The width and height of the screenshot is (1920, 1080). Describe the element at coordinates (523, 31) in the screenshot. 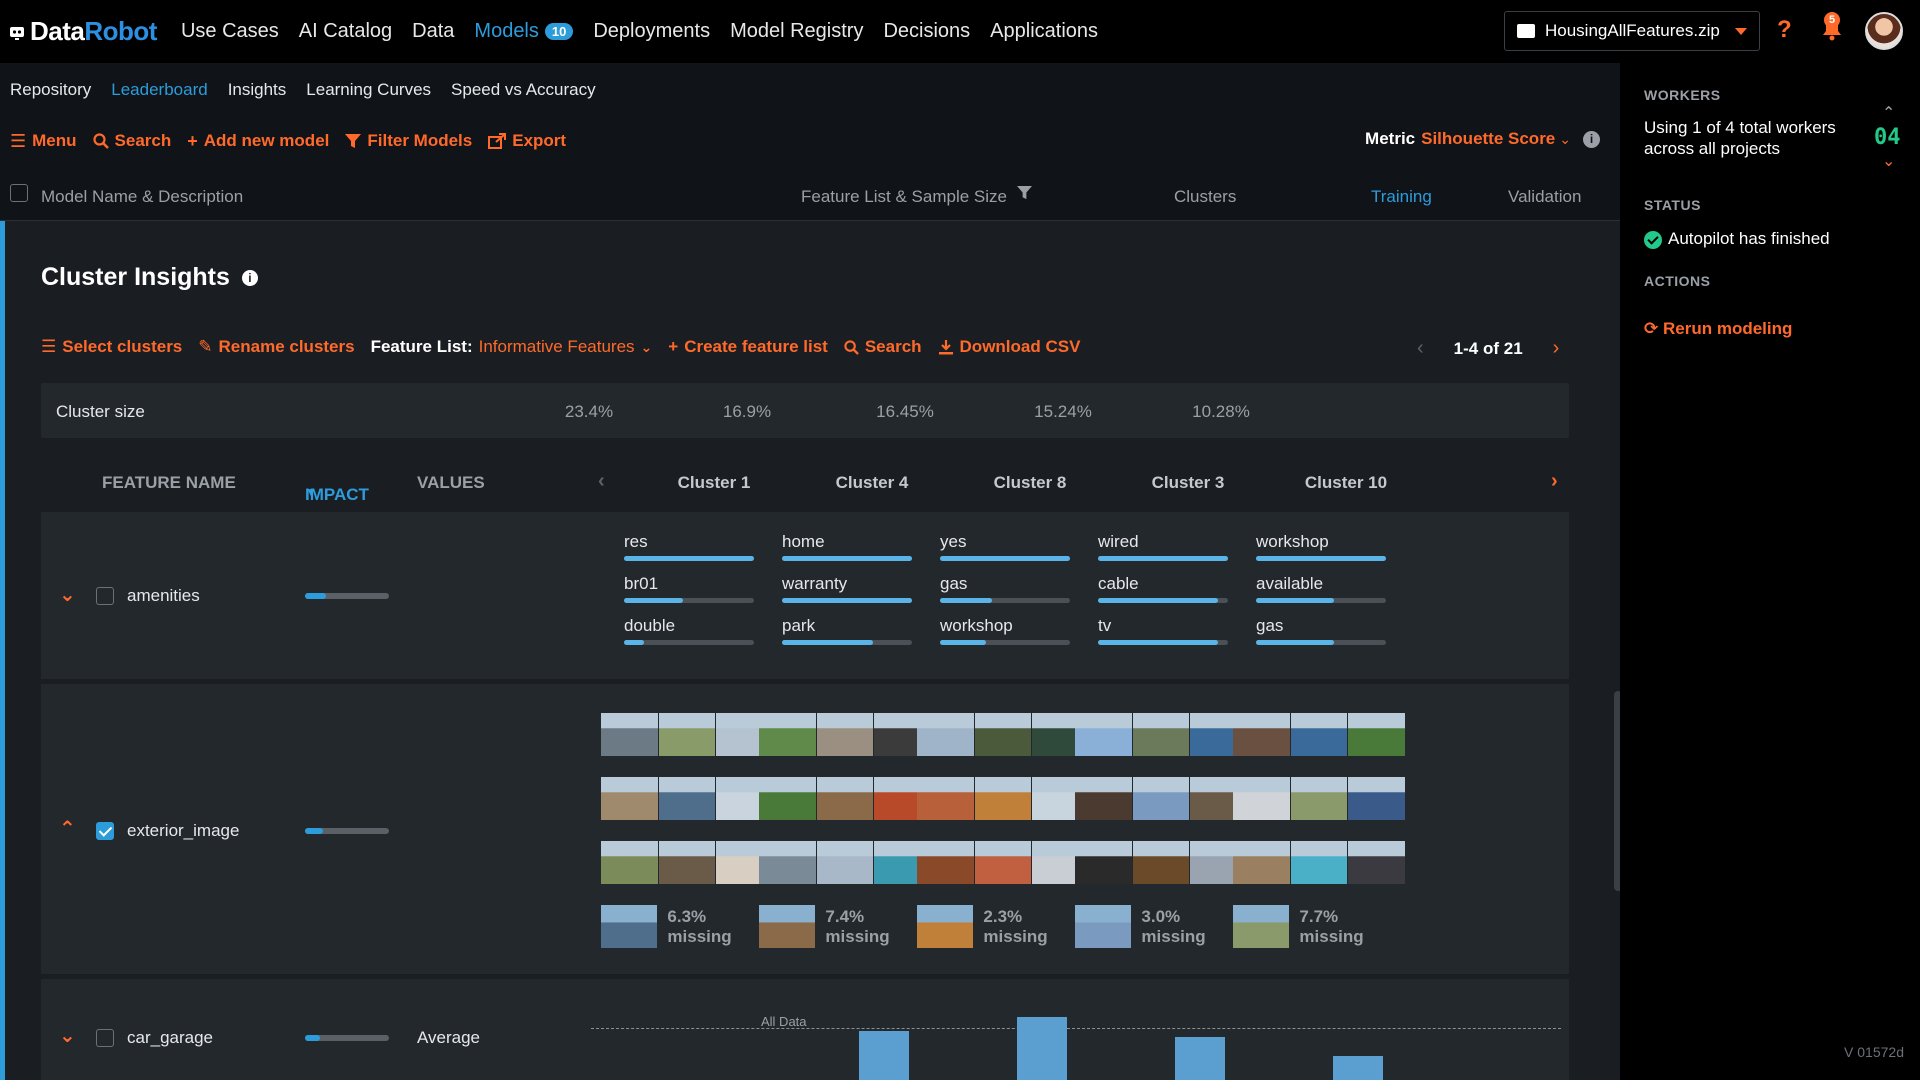

I see `nav-models: Models 10` at that location.